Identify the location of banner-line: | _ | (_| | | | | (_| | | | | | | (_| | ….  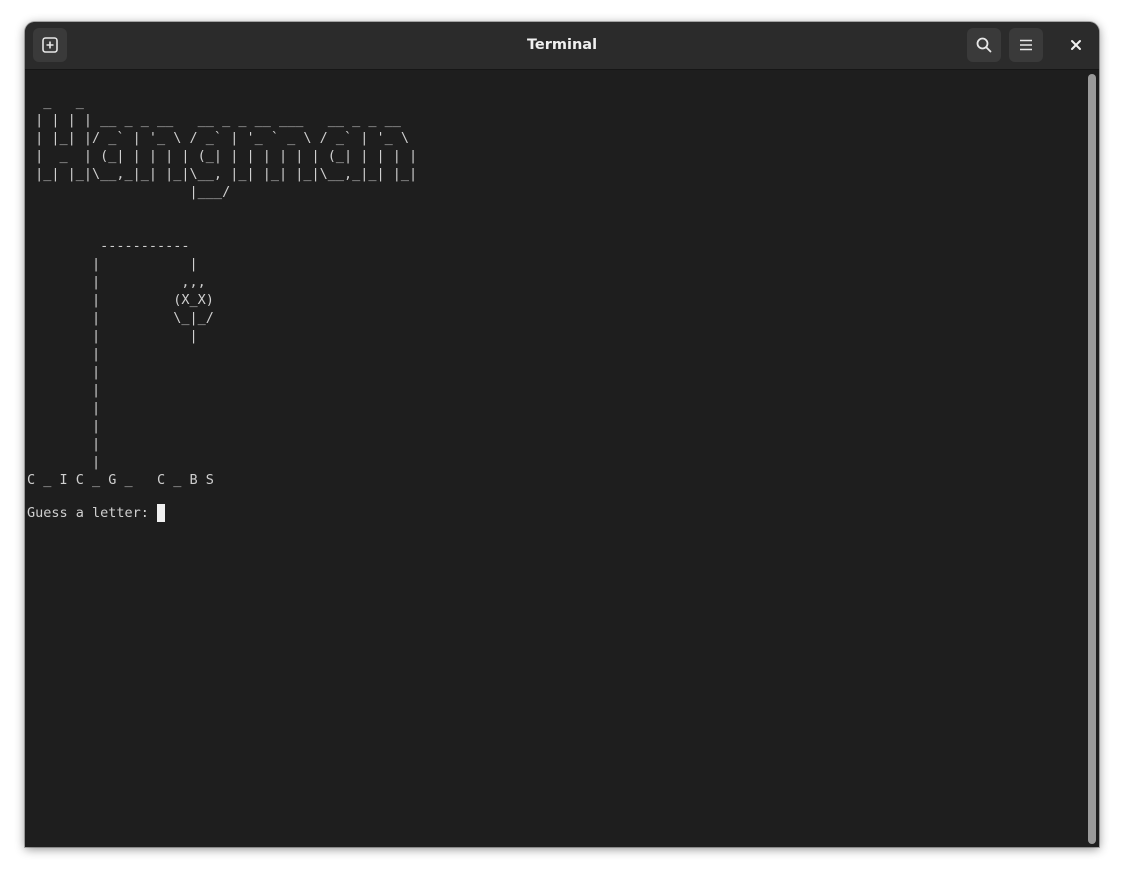
(222, 156).